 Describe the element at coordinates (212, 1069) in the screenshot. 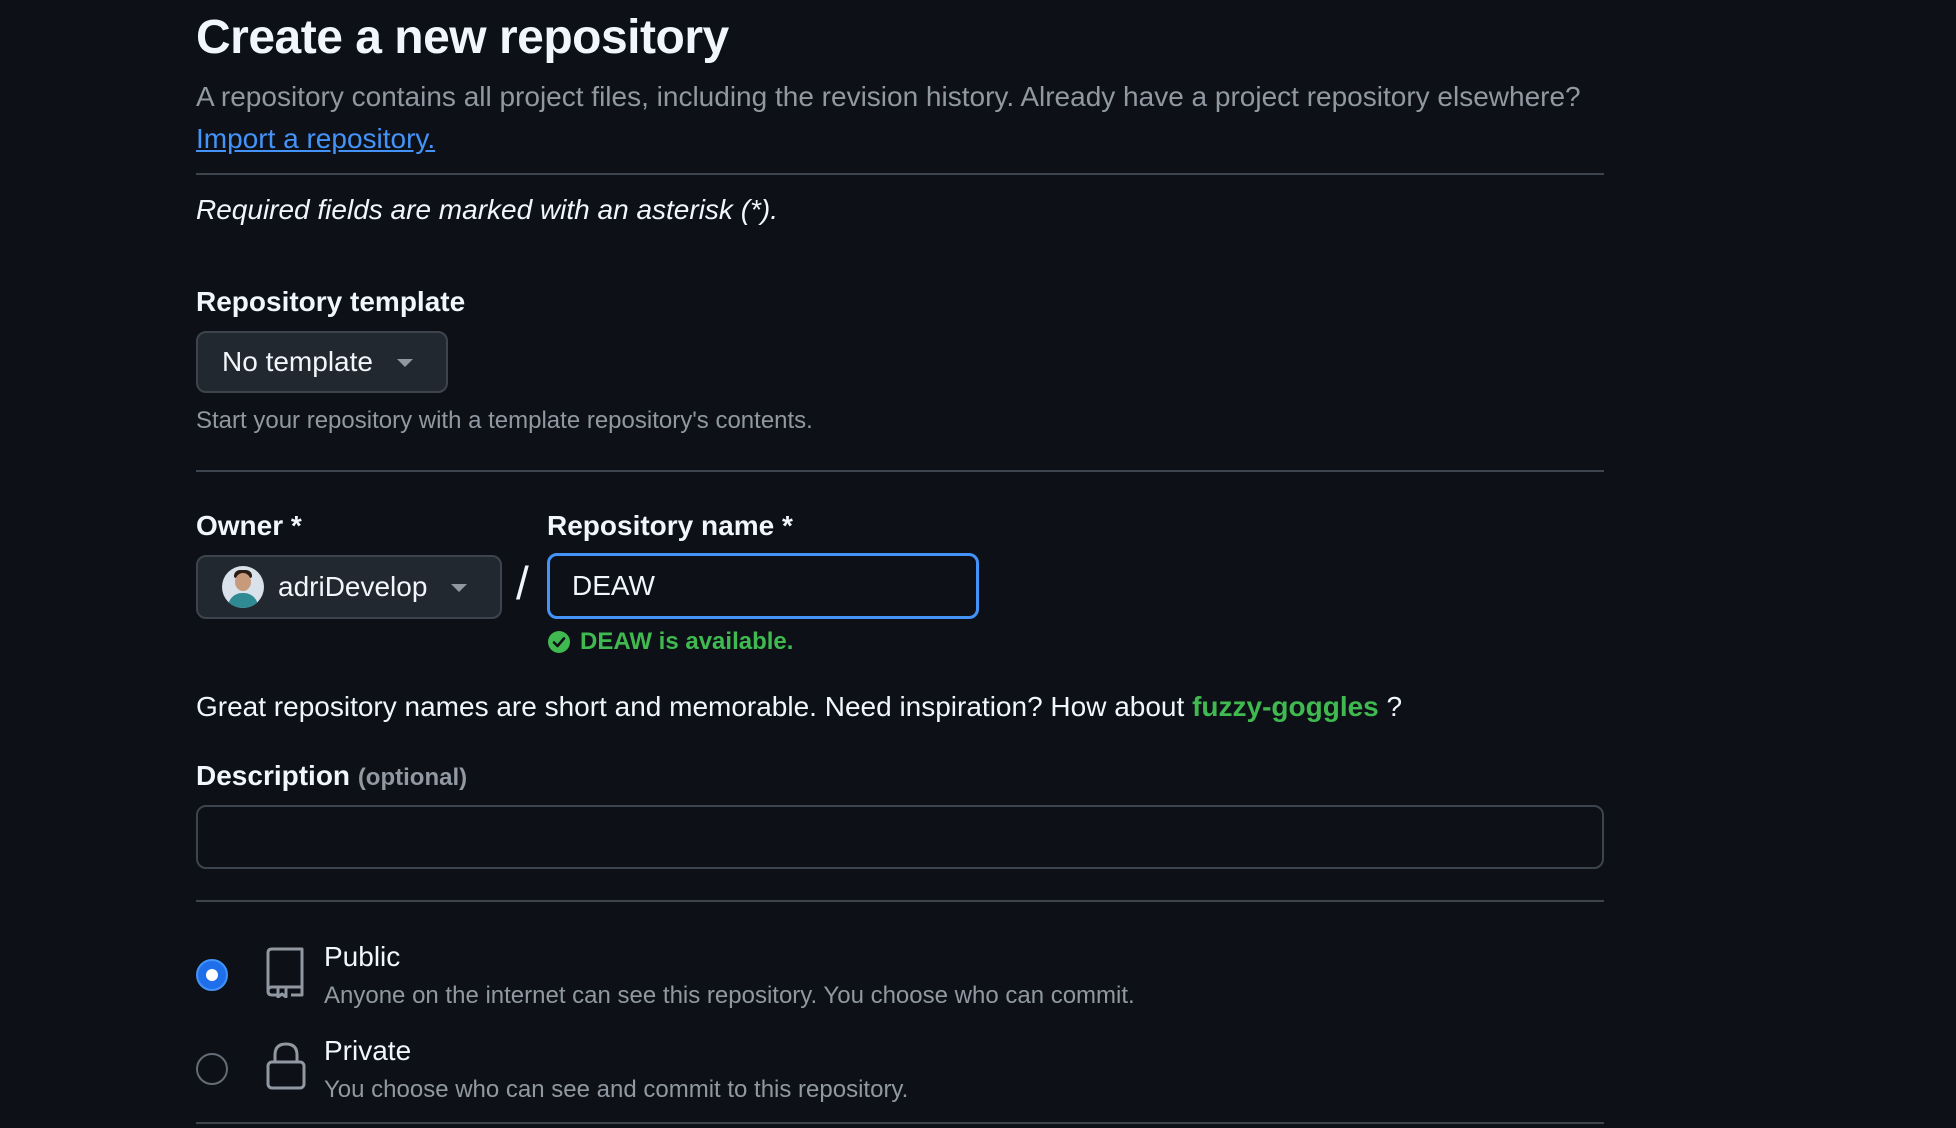

I see `visibility-private-radio` at that location.